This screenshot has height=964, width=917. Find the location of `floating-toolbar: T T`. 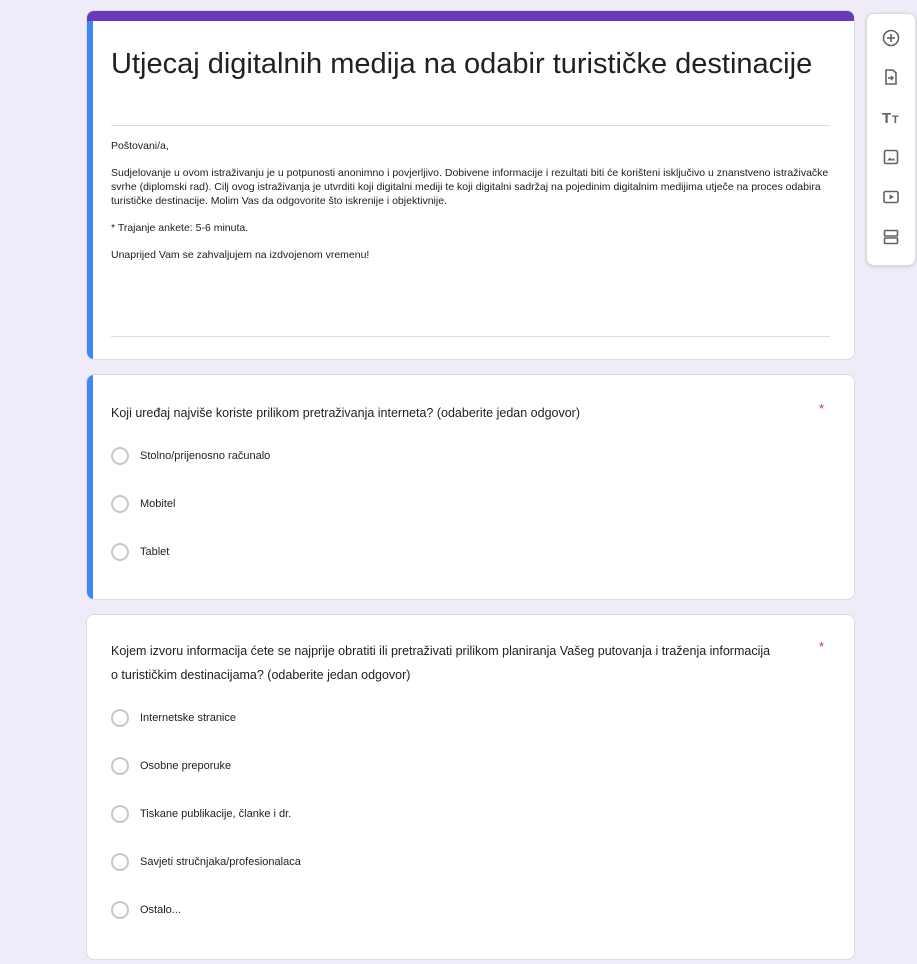

floating-toolbar: T T is located at coordinates (891, 139).